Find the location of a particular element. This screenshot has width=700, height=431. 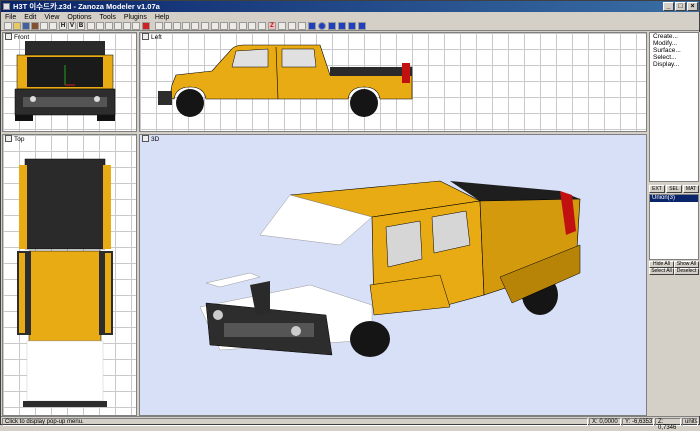

new-file-icon is located at coordinates (8, 26).